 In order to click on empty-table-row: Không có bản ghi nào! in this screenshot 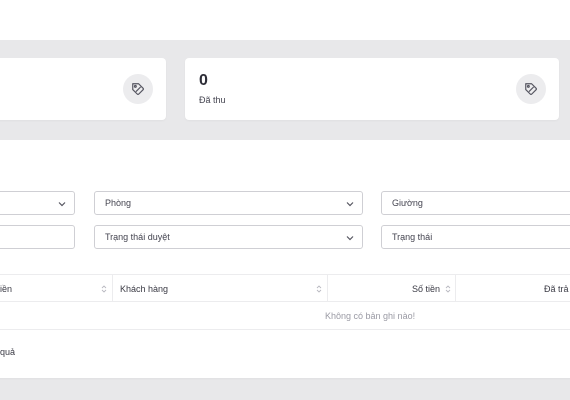, I will do `click(285, 316)`.